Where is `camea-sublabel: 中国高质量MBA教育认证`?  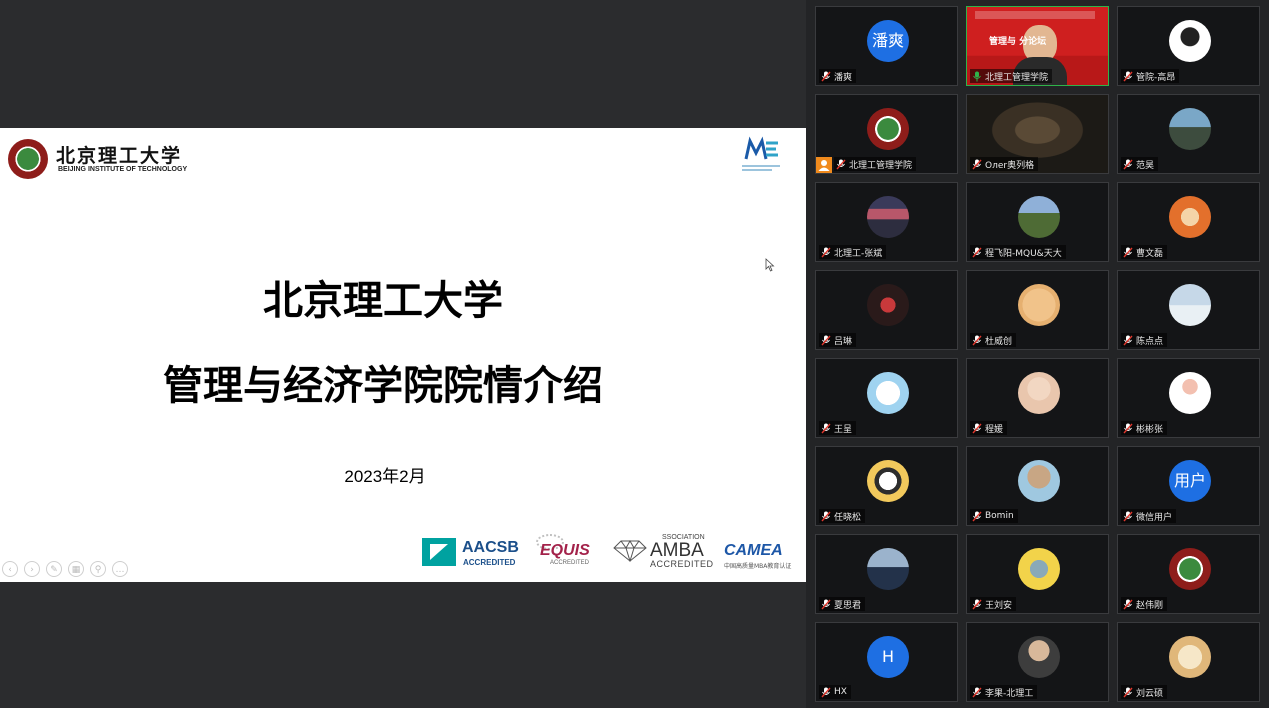
camea-sublabel: 中国高质量MBA教育认证 is located at coordinates (758, 566).